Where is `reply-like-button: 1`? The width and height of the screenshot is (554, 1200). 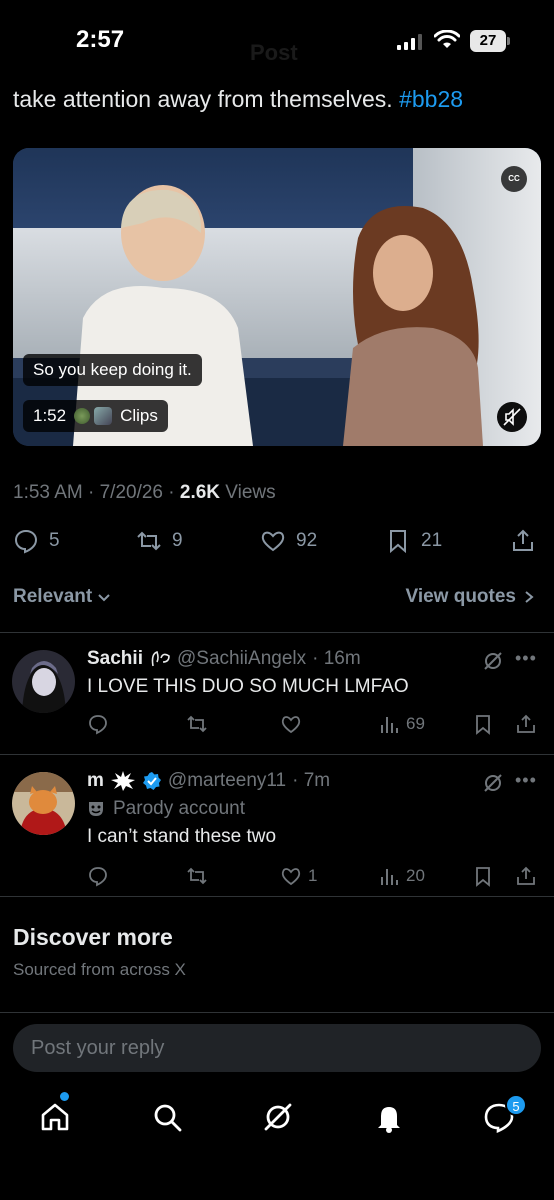 reply-like-button: 1 is located at coordinates (298, 876).